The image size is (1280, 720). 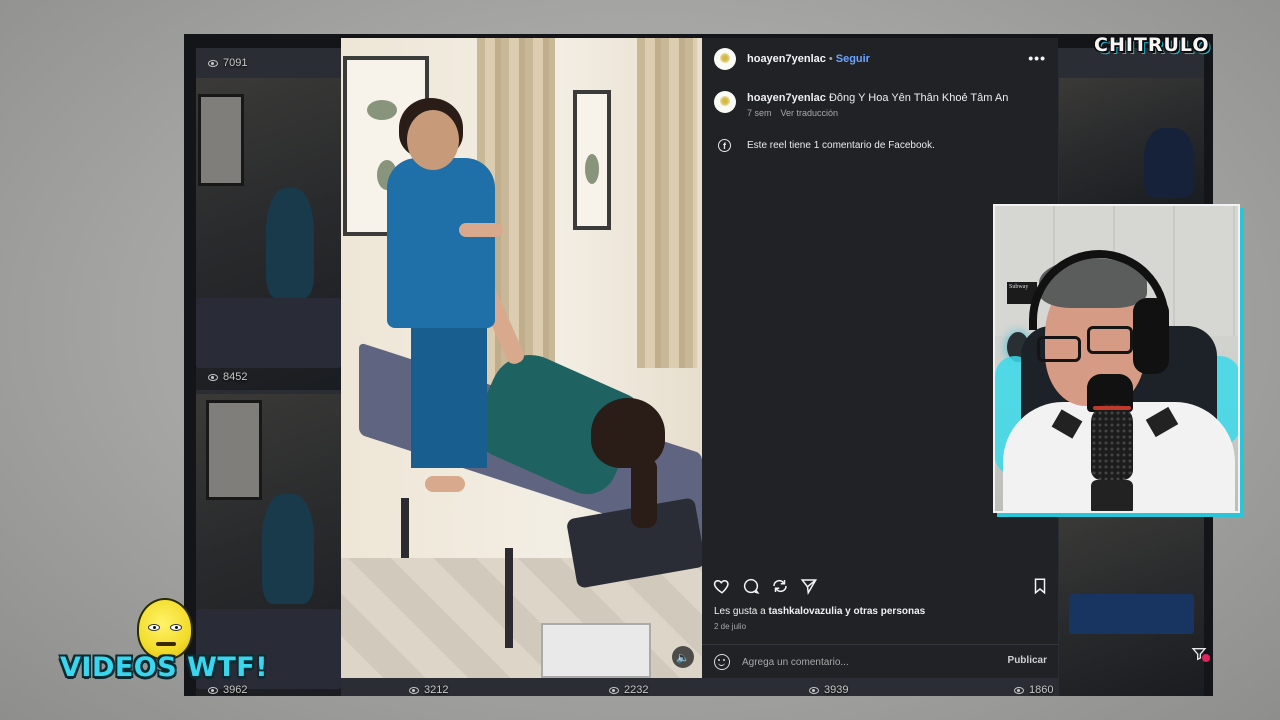 What do you see at coordinates (730, 626) in the screenshot?
I see `post-date: 2 de julio` at bounding box center [730, 626].